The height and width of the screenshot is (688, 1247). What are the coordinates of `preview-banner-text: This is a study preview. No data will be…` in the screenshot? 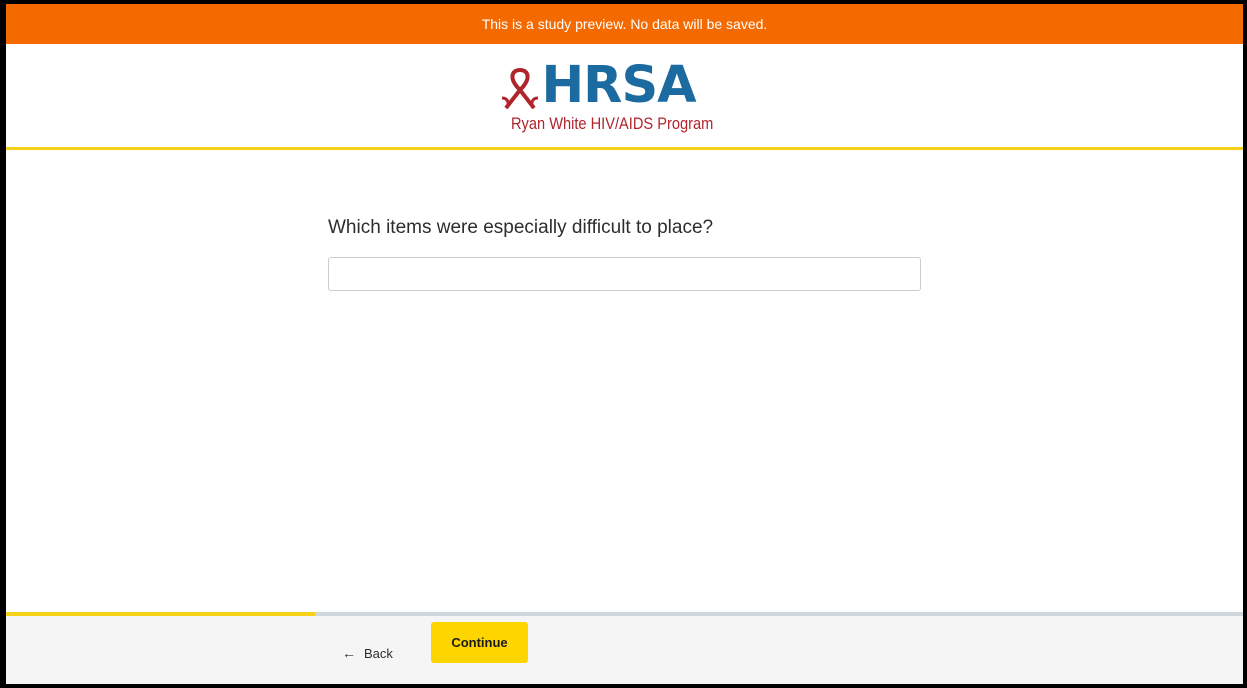 It's located at (624, 24).